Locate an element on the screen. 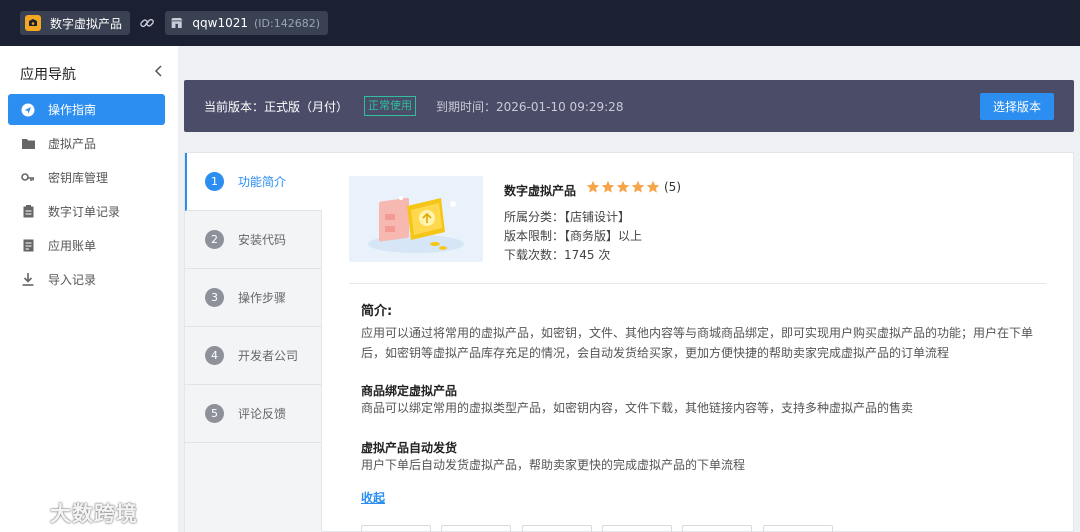 The width and height of the screenshot is (1080, 532). step-number: 2 is located at coordinates (214, 239).